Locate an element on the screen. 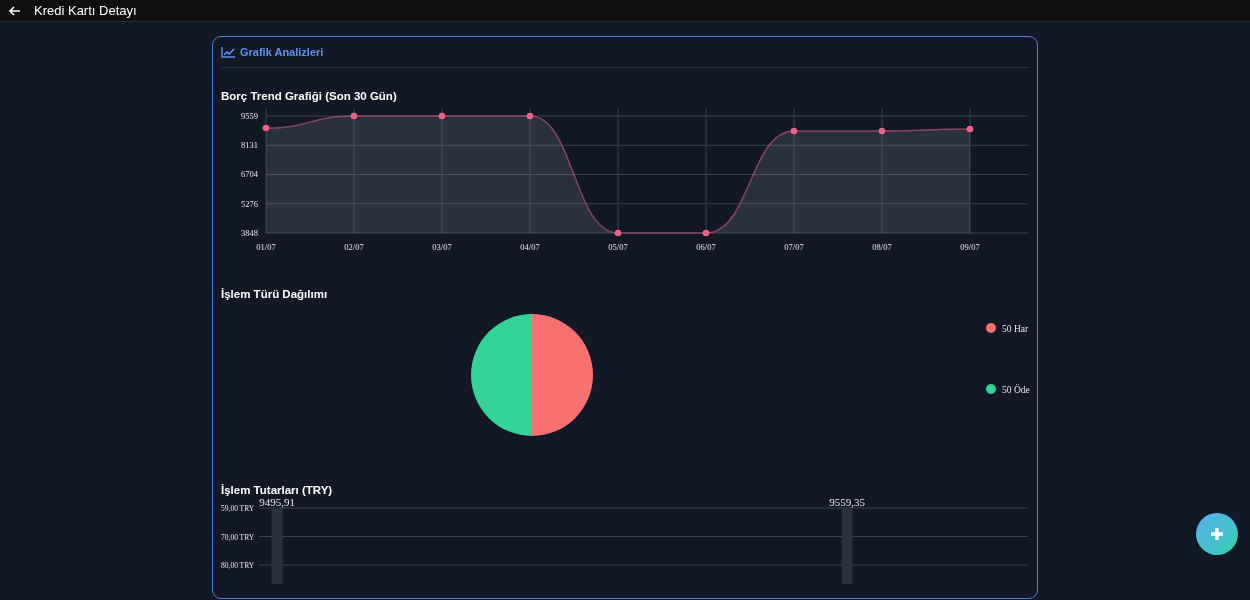 The image size is (1250, 600). legend-label: 50 Öde is located at coordinates (1016, 389).